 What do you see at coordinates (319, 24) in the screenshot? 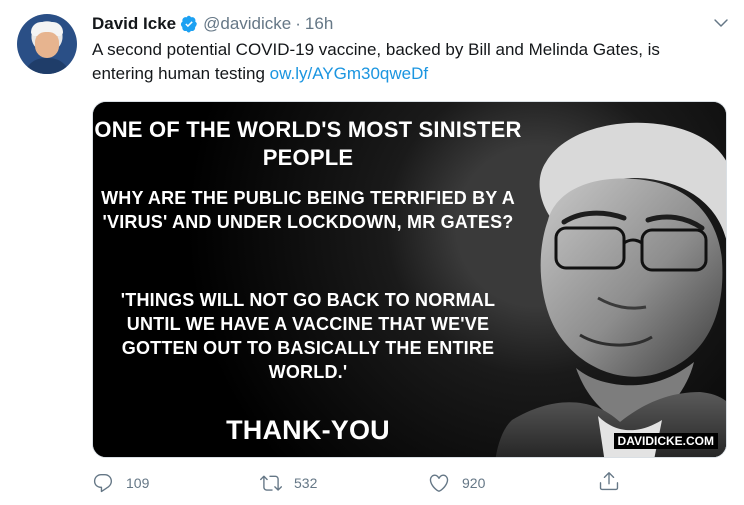
I see `timestamp: 16h` at bounding box center [319, 24].